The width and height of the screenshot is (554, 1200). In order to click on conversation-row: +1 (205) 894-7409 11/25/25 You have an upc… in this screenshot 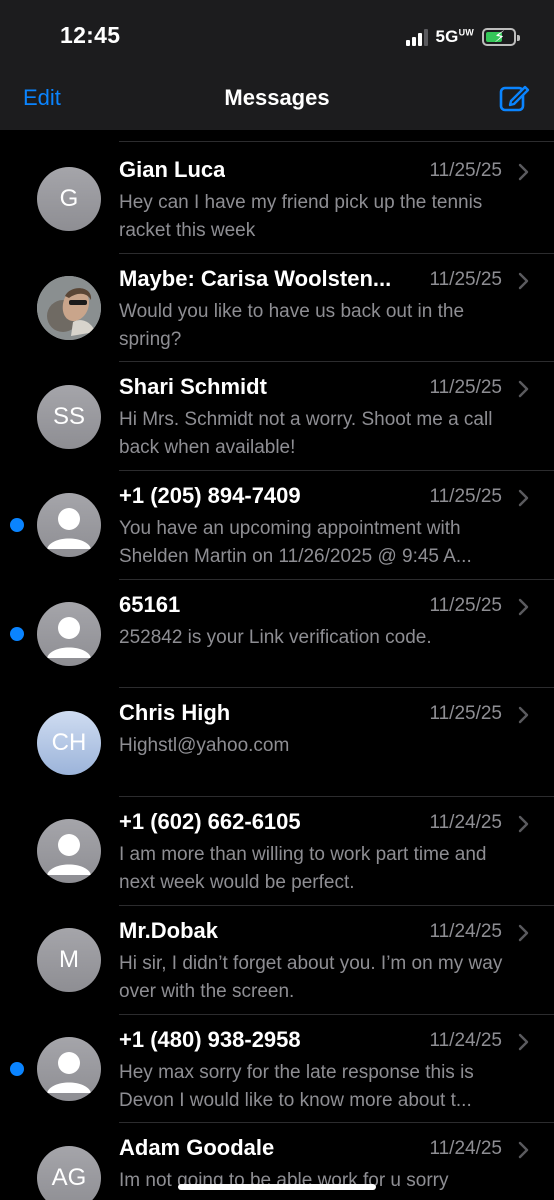, I will do `click(277, 525)`.